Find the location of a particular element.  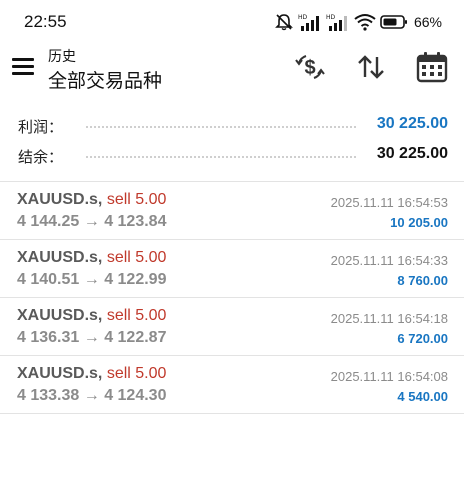

calendar-icon is located at coordinates (432, 67).